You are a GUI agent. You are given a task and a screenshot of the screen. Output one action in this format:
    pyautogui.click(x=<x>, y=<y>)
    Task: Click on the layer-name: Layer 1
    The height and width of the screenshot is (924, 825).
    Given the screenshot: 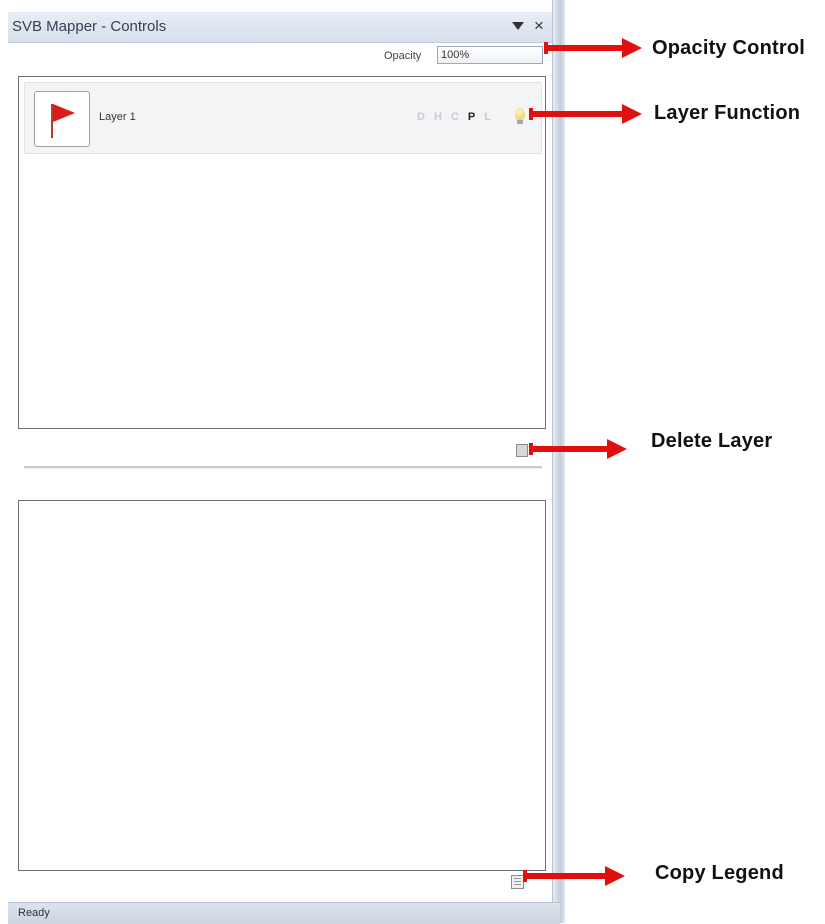 What is the action you would take?
    pyautogui.click(x=117, y=117)
    